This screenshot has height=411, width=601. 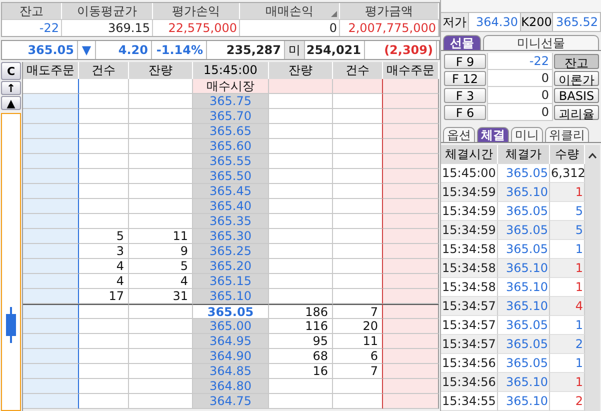 What do you see at coordinates (576, 78) in the screenshot?
I see `view-button: 이론가` at bounding box center [576, 78].